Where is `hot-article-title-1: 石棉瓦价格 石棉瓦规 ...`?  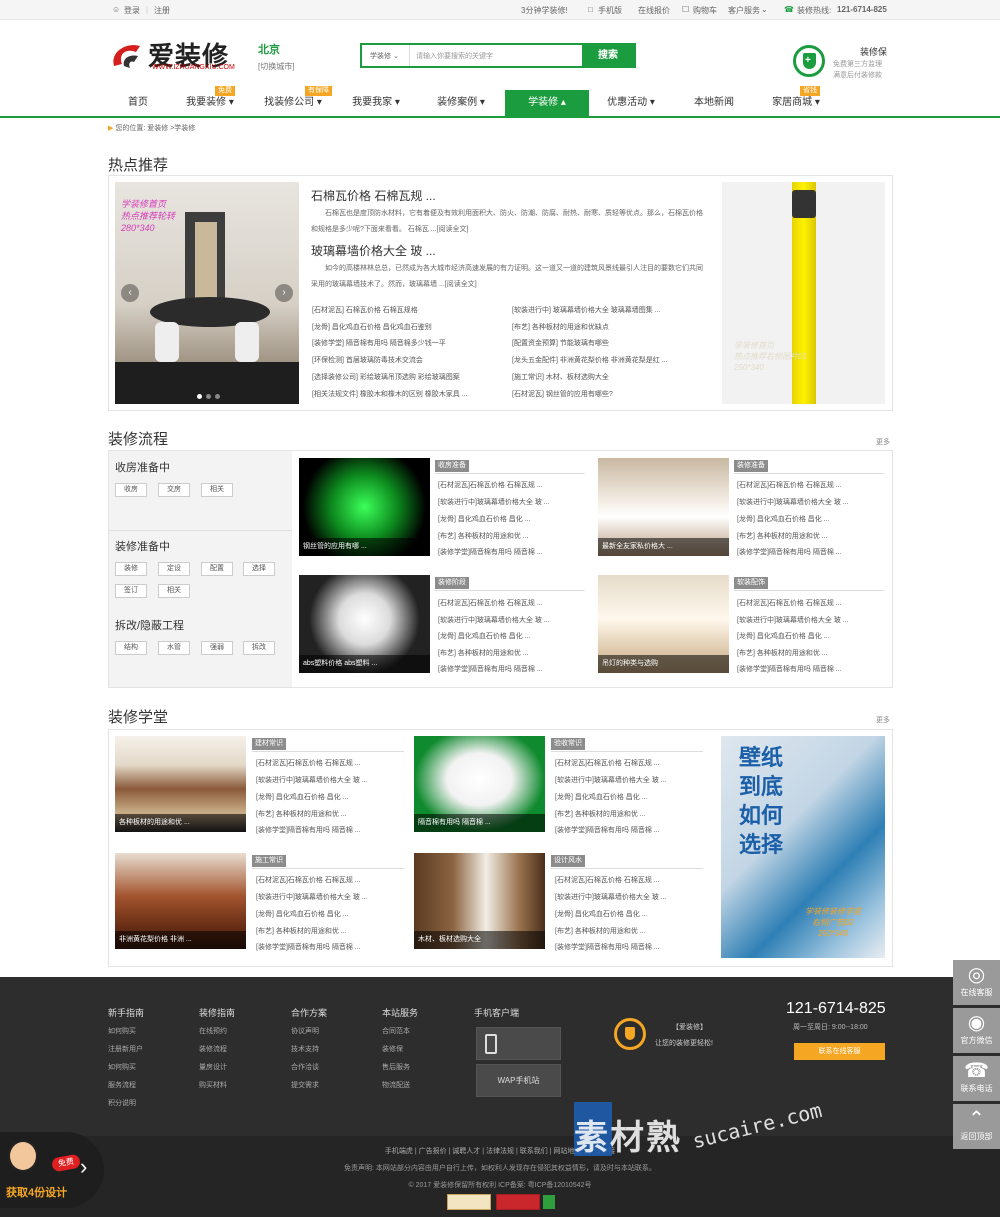
hot-article-title-1: 石棉瓦价格 石棉瓦规 ... is located at coordinates (373, 195).